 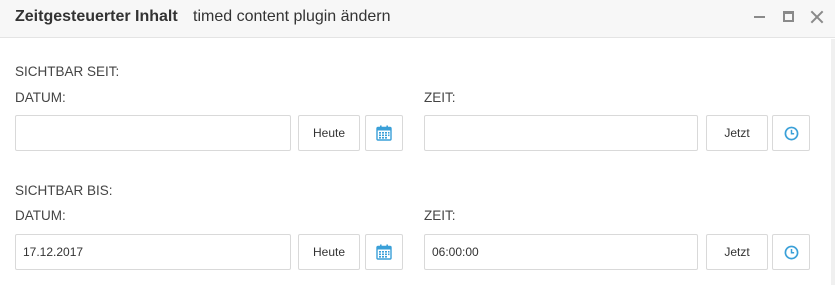 What do you see at coordinates (561, 252) in the screenshot?
I see `visible-until-time-input` at bounding box center [561, 252].